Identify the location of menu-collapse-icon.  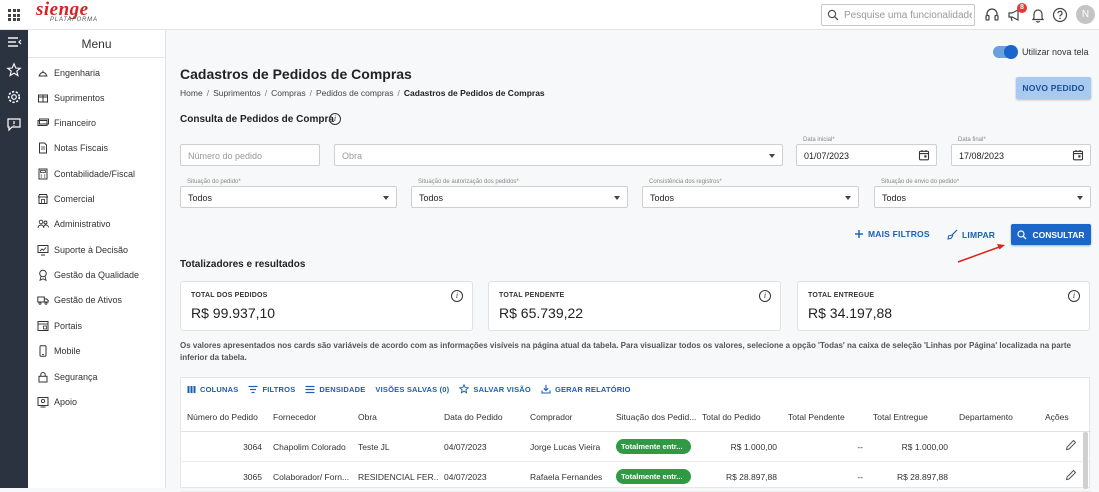
(14, 42).